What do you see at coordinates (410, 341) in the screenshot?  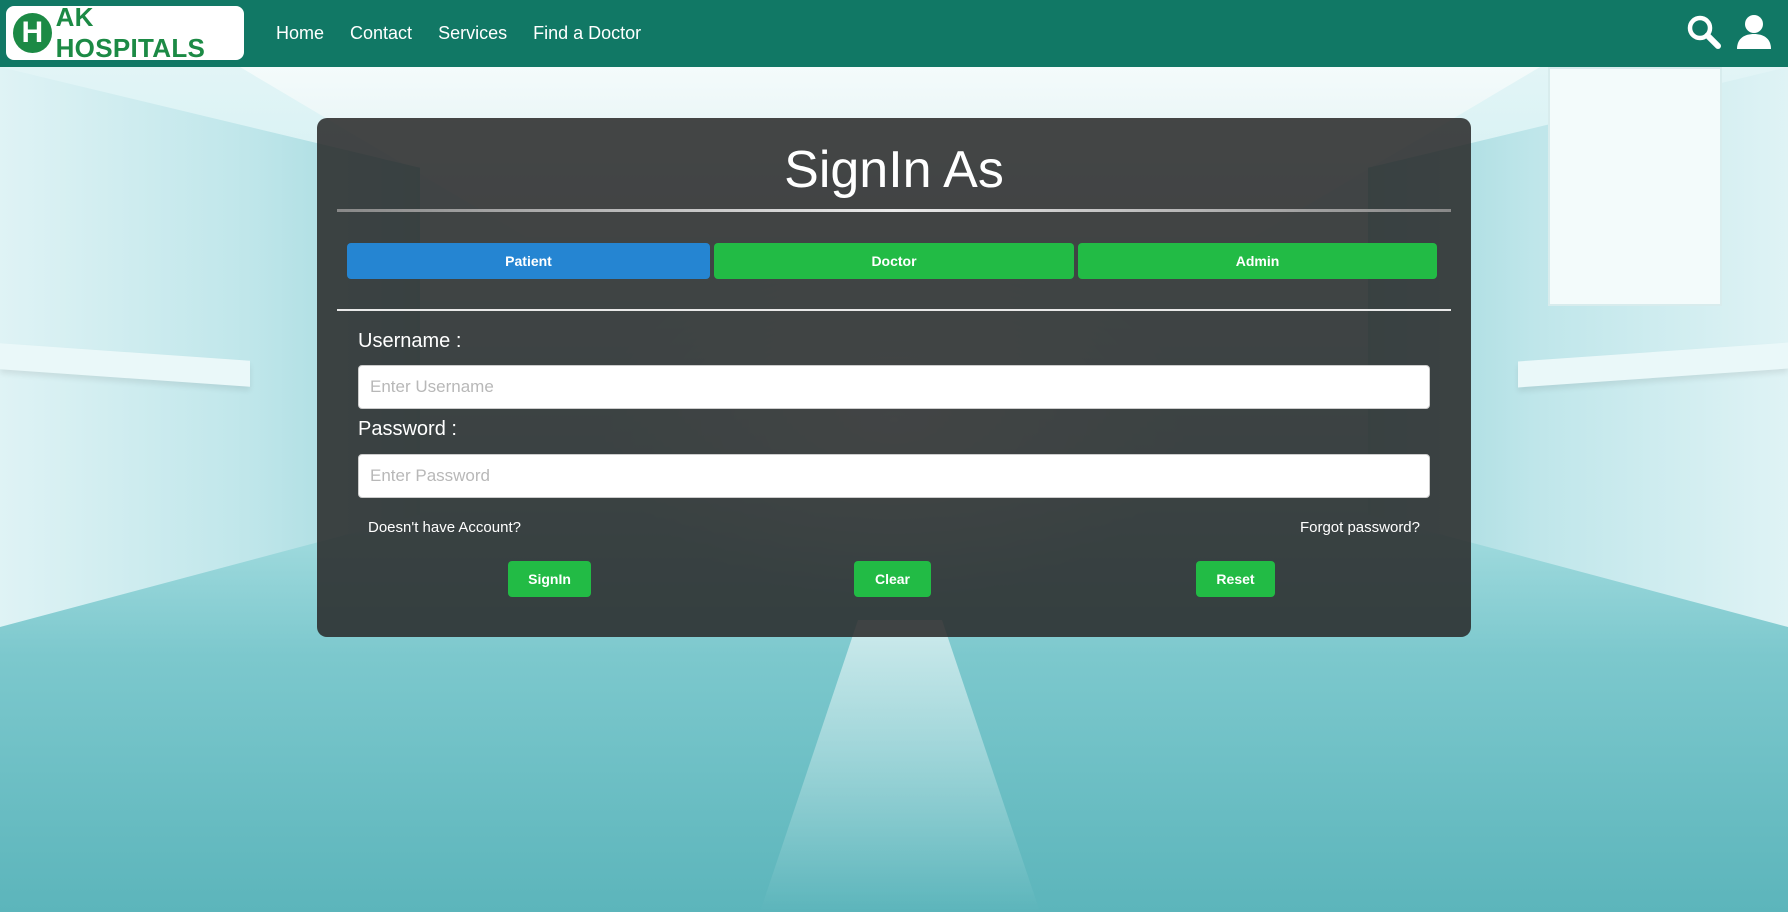 I see `username-label: Username :` at bounding box center [410, 341].